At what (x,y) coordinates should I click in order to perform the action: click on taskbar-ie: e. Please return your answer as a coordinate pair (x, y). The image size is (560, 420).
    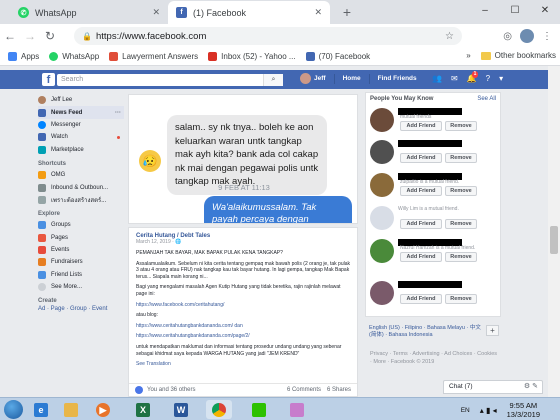
    Looking at the image, I should click on (41, 409).